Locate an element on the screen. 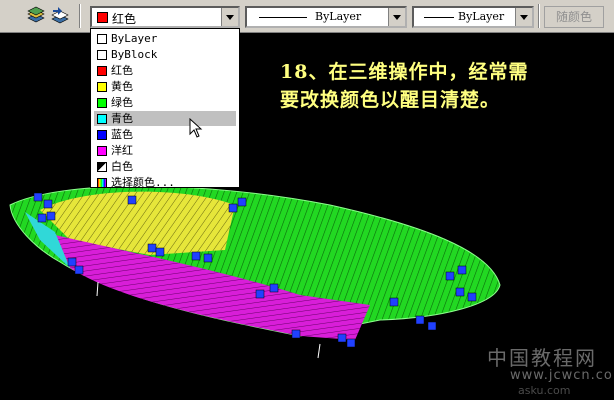  color-option-green: 绿色 is located at coordinates (165, 102).